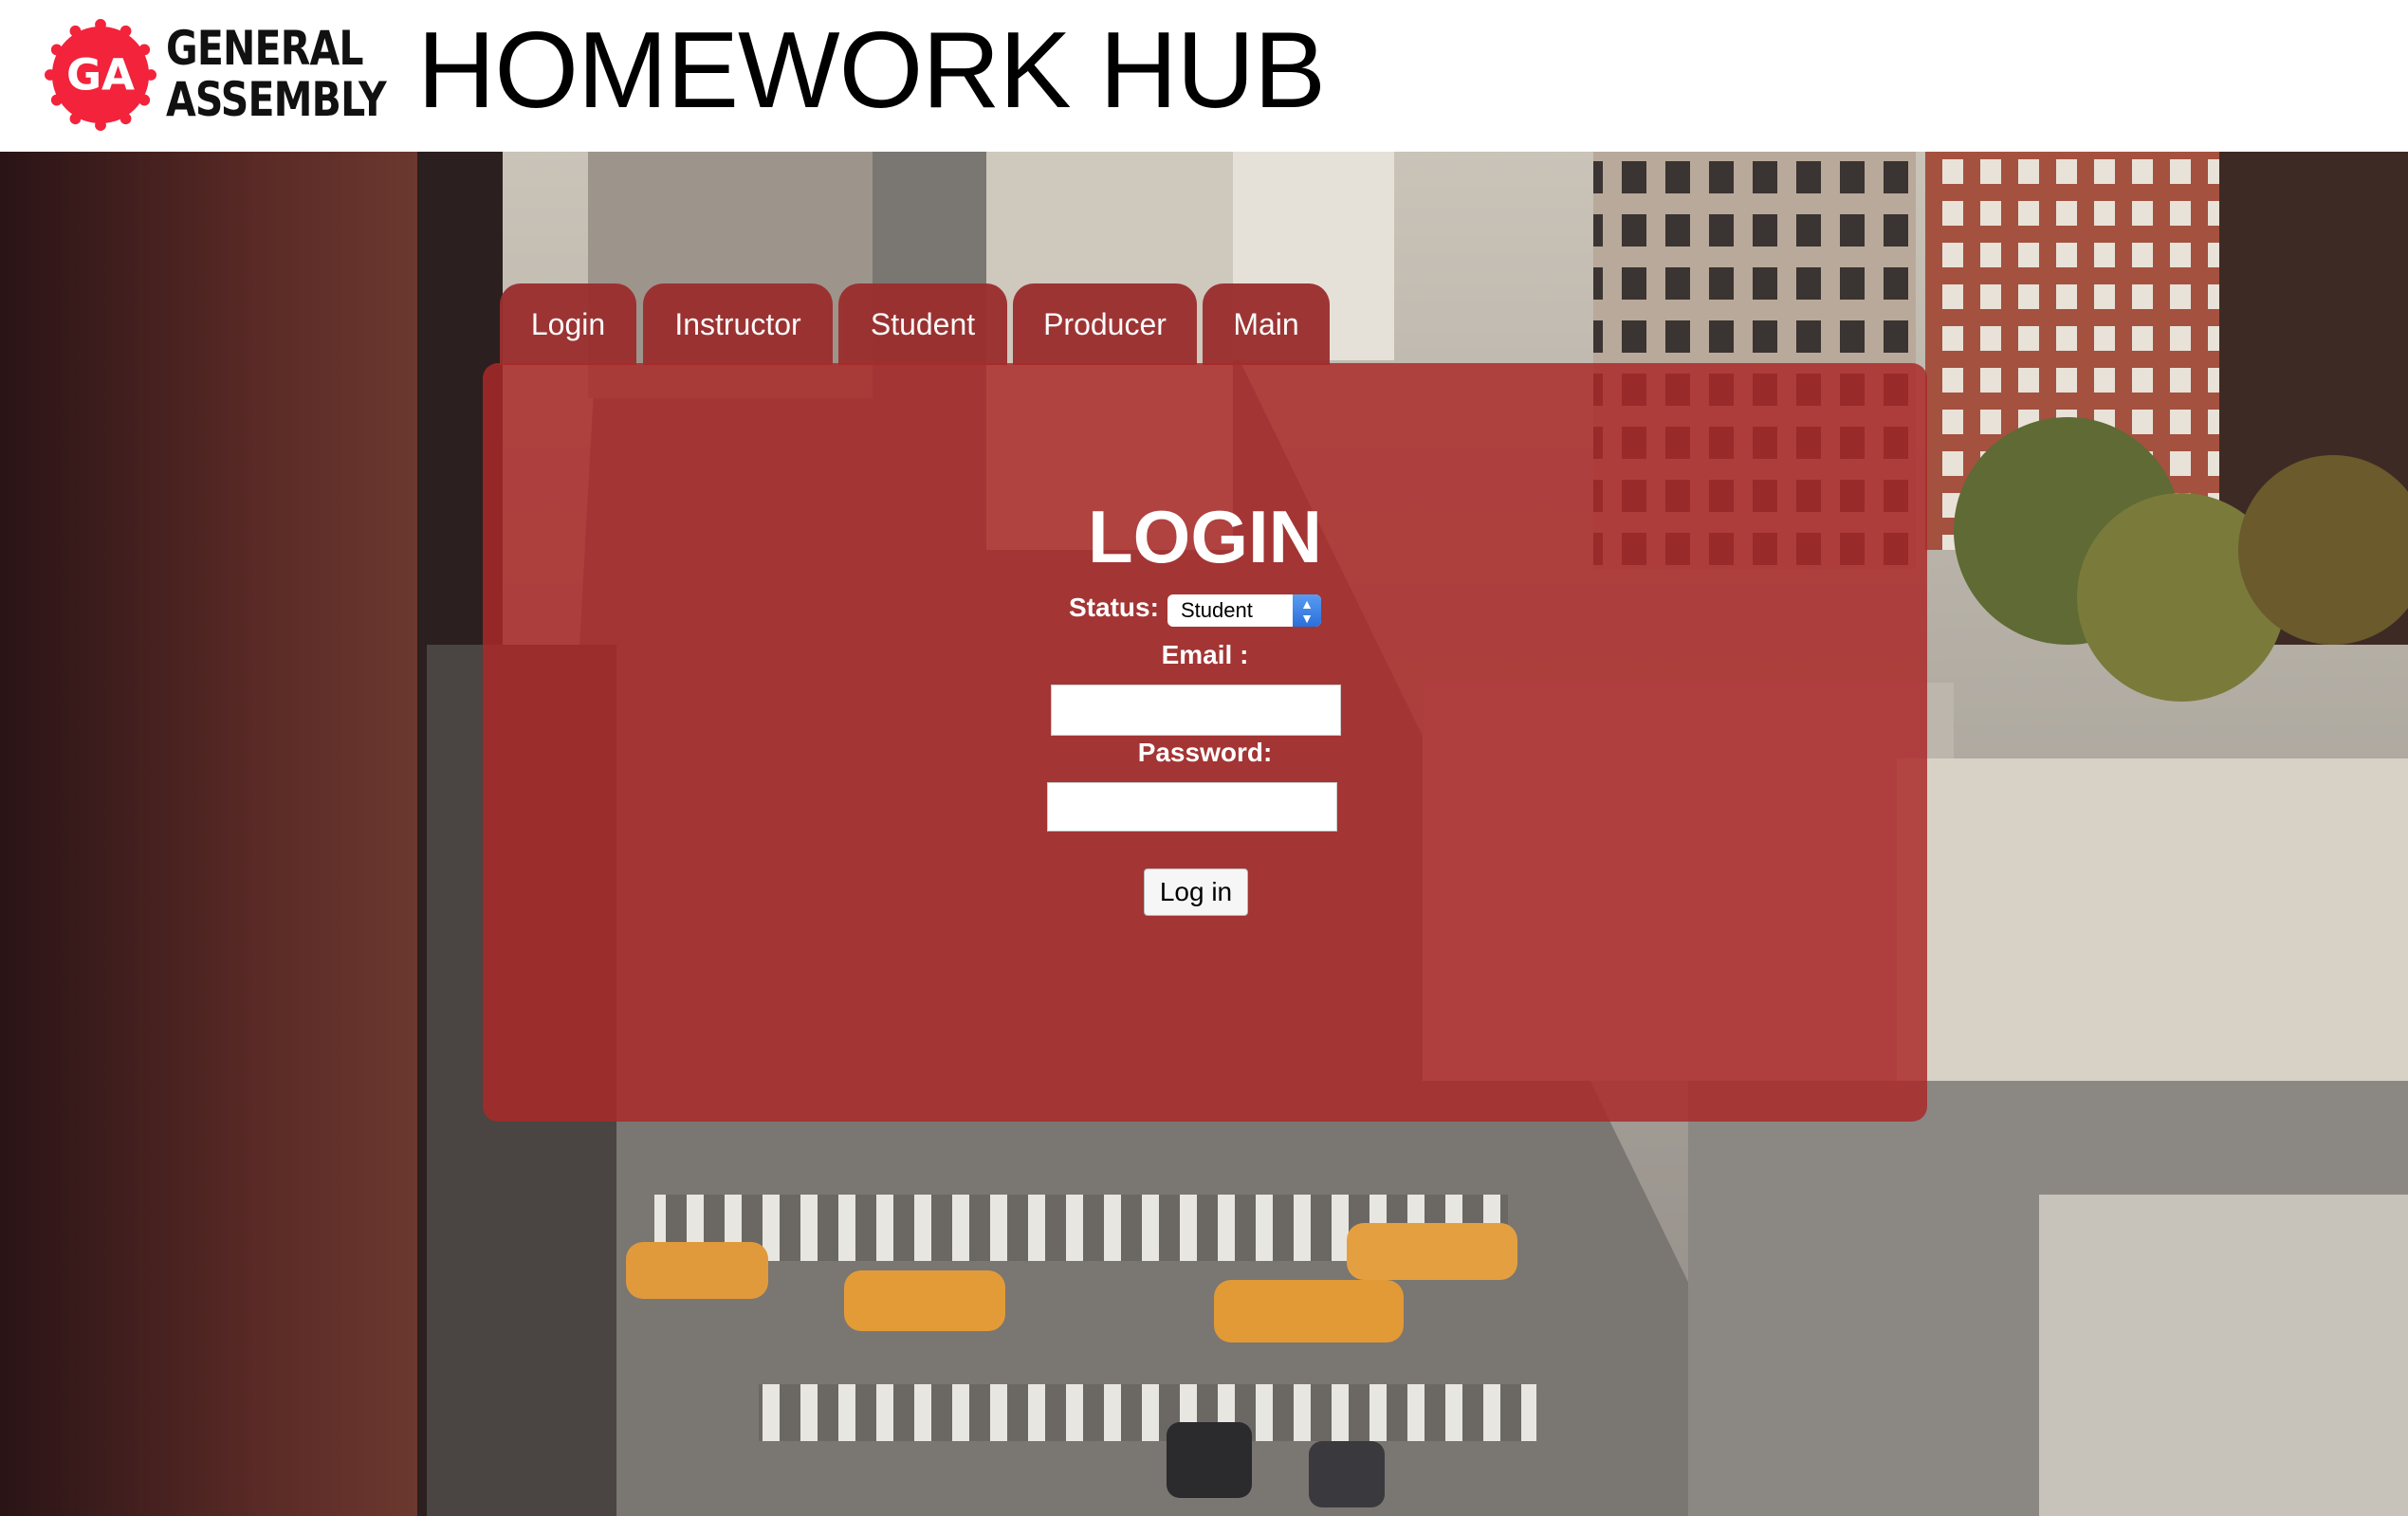 This screenshot has width=2408, height=1516. I want to click on password-label: Password:, so click(1205, 752).